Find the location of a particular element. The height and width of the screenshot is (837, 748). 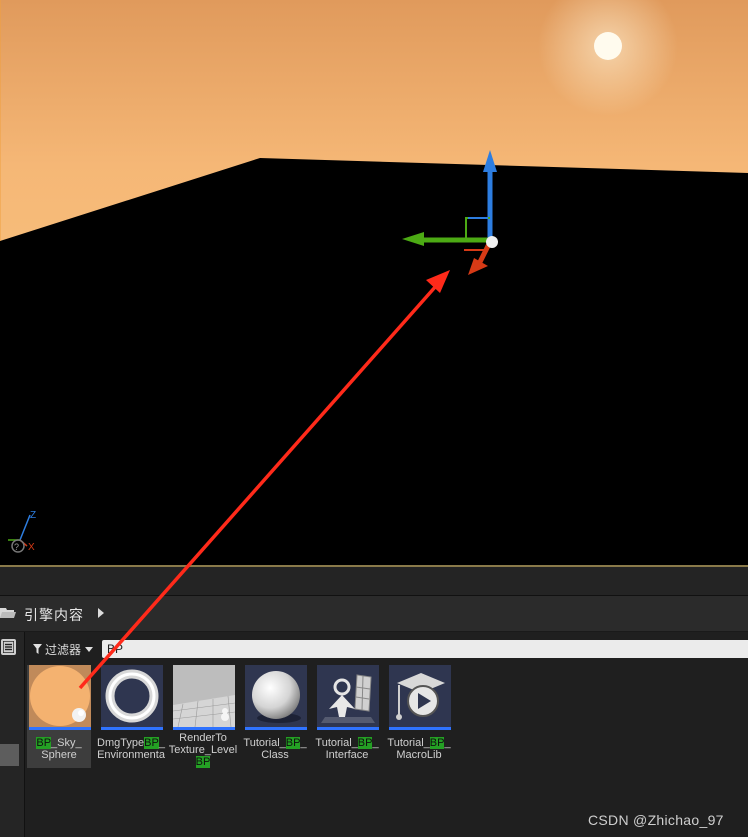

render-texture-icon is located at coordinates (204, 696).